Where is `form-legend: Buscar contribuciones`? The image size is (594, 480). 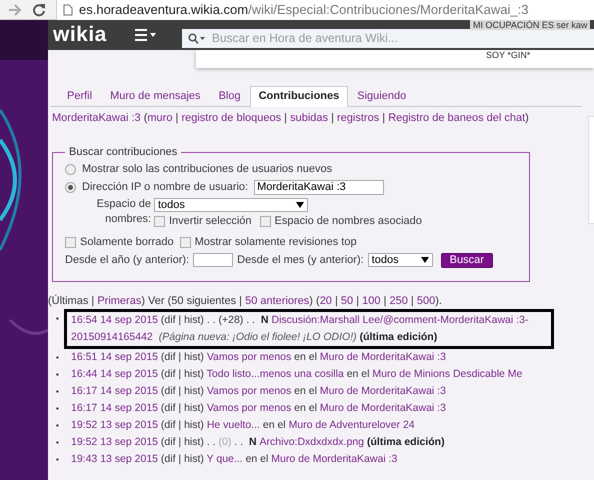 form-legend: Buscar contribuciones is located at coordinates (123, 152).